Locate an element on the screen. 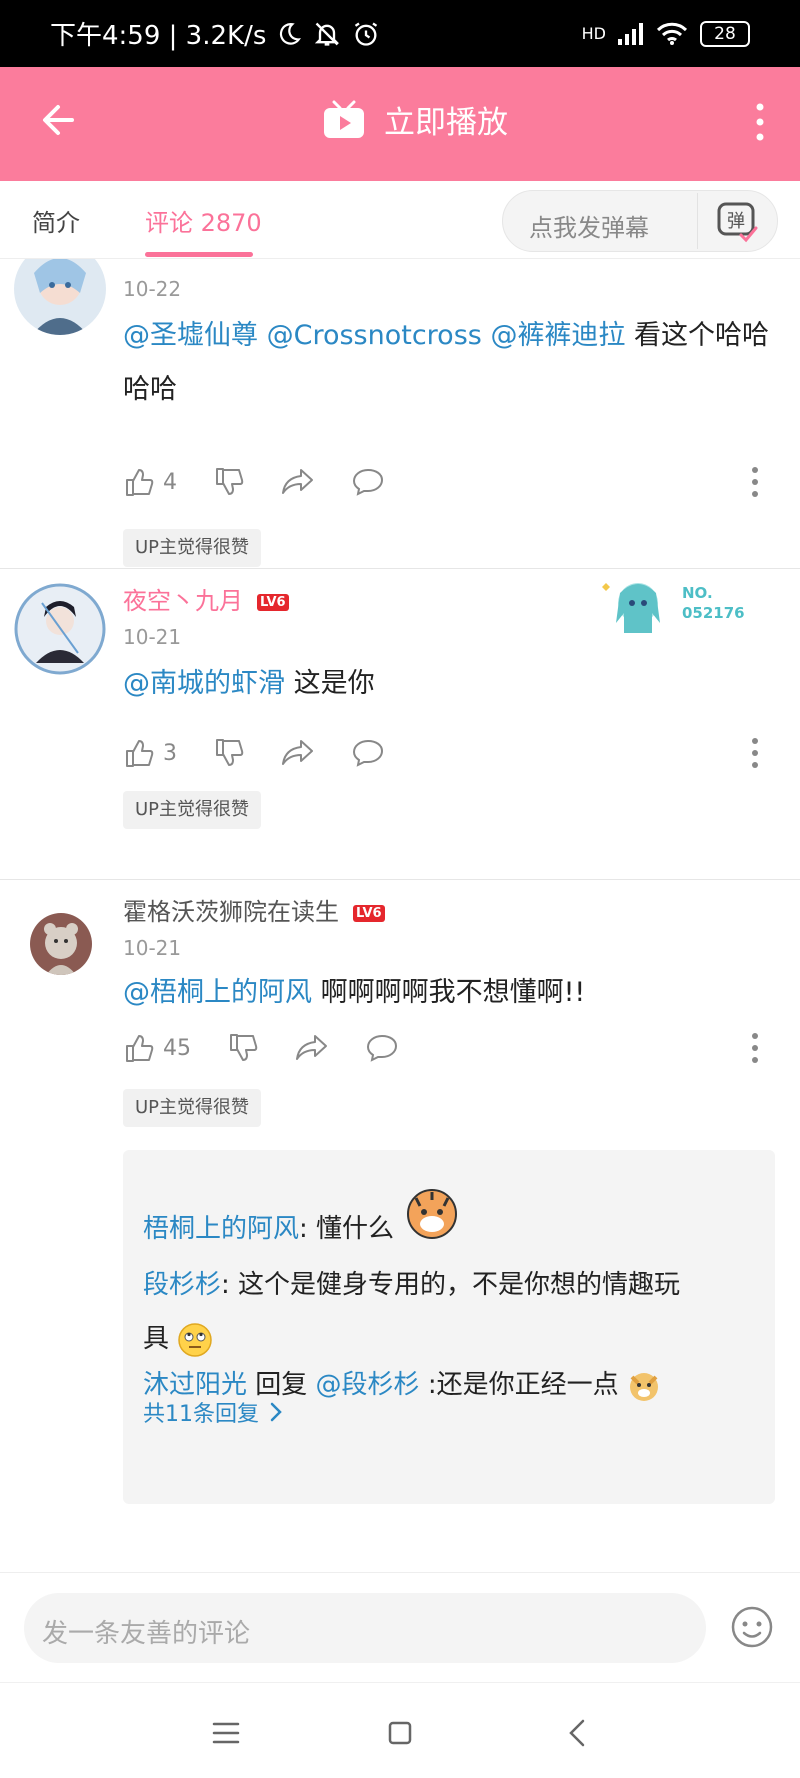 Image resolution: width=800 pixels, height=1778 pixels. wifi-icon is located at coordinates (672, 33).